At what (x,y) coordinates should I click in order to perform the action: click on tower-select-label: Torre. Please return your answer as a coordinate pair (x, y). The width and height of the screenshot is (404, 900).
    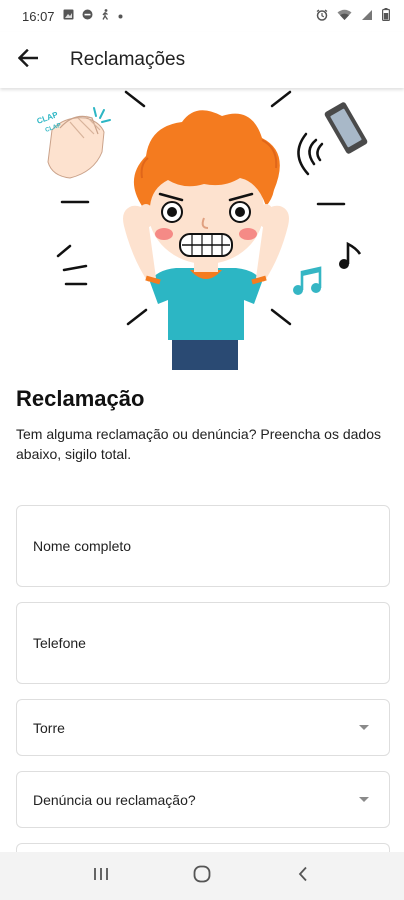
    Looking at the image, I should click on (49, 727).